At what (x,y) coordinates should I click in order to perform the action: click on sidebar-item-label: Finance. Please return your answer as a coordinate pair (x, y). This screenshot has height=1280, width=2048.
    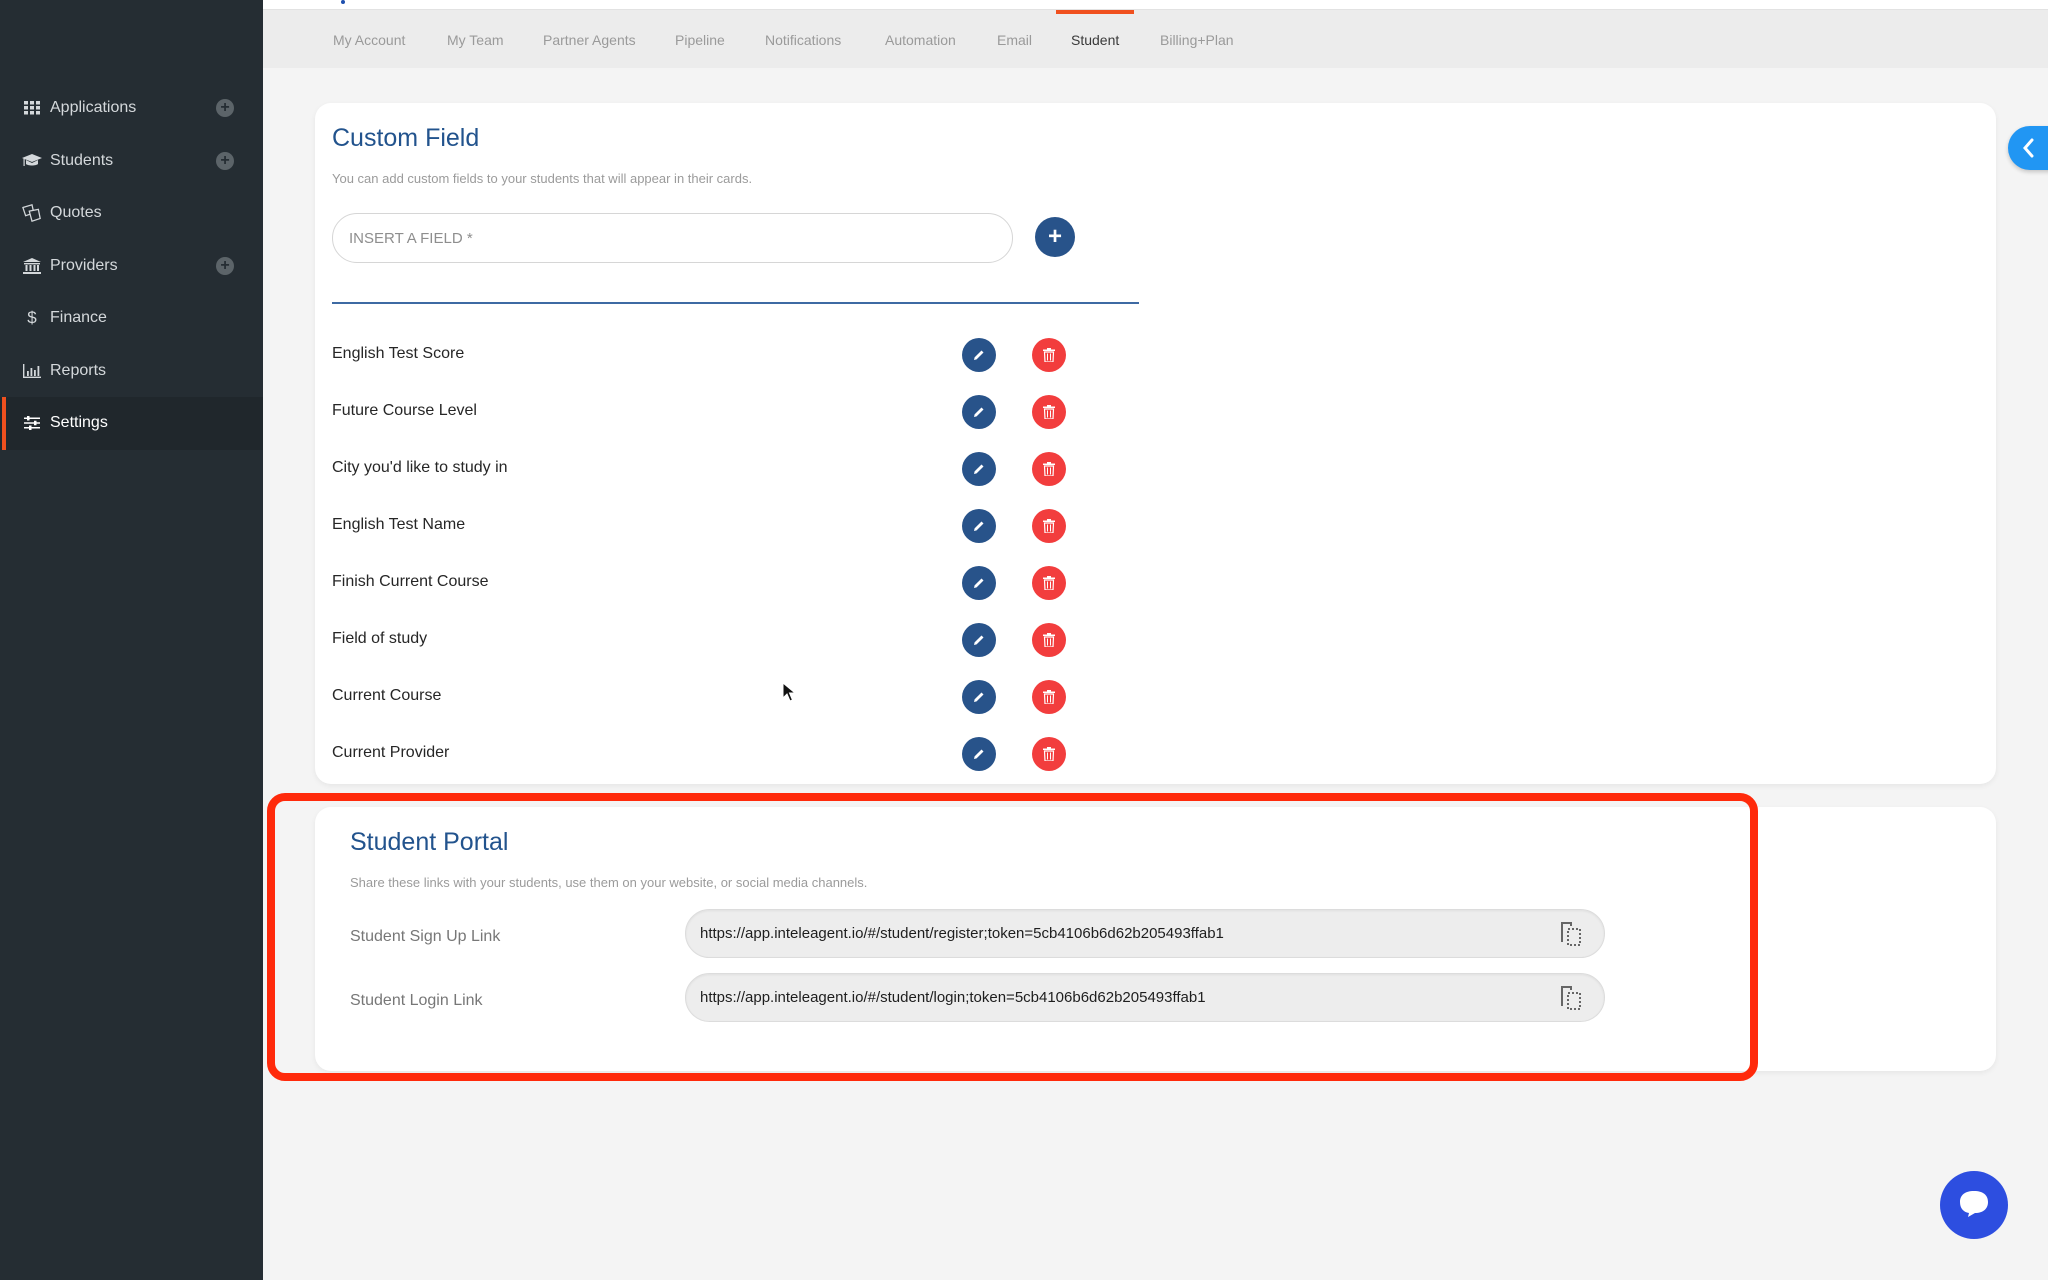
    Looking at the image, I should click on (78, 318).